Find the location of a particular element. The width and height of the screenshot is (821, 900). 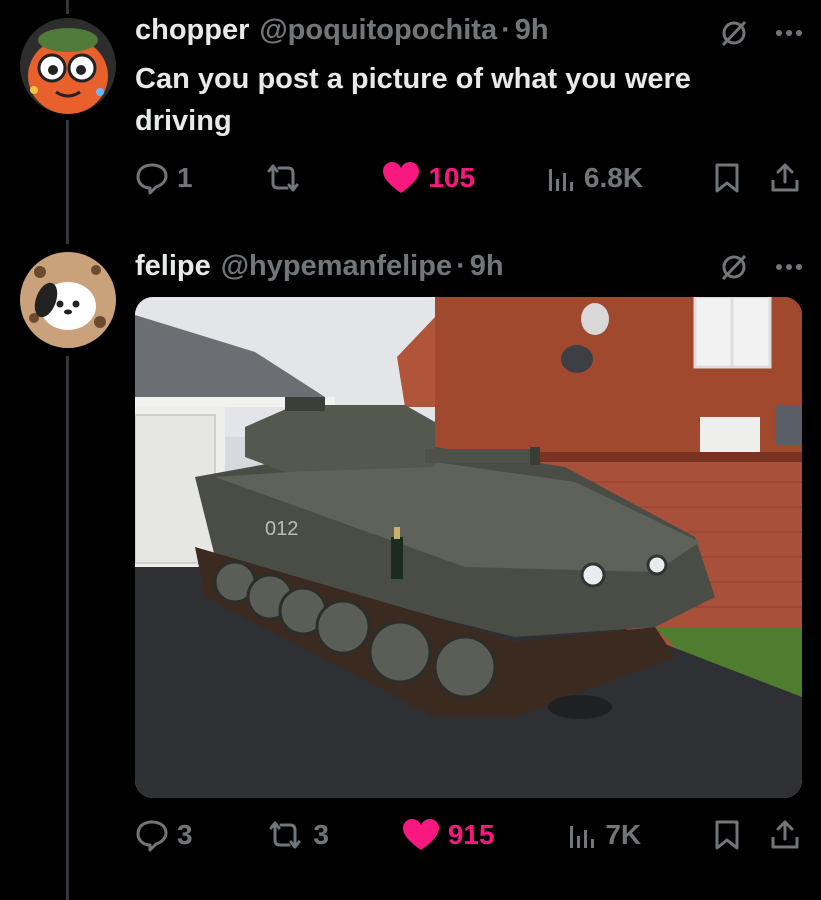

like-count: 105 is located at coordinates (452, 177).